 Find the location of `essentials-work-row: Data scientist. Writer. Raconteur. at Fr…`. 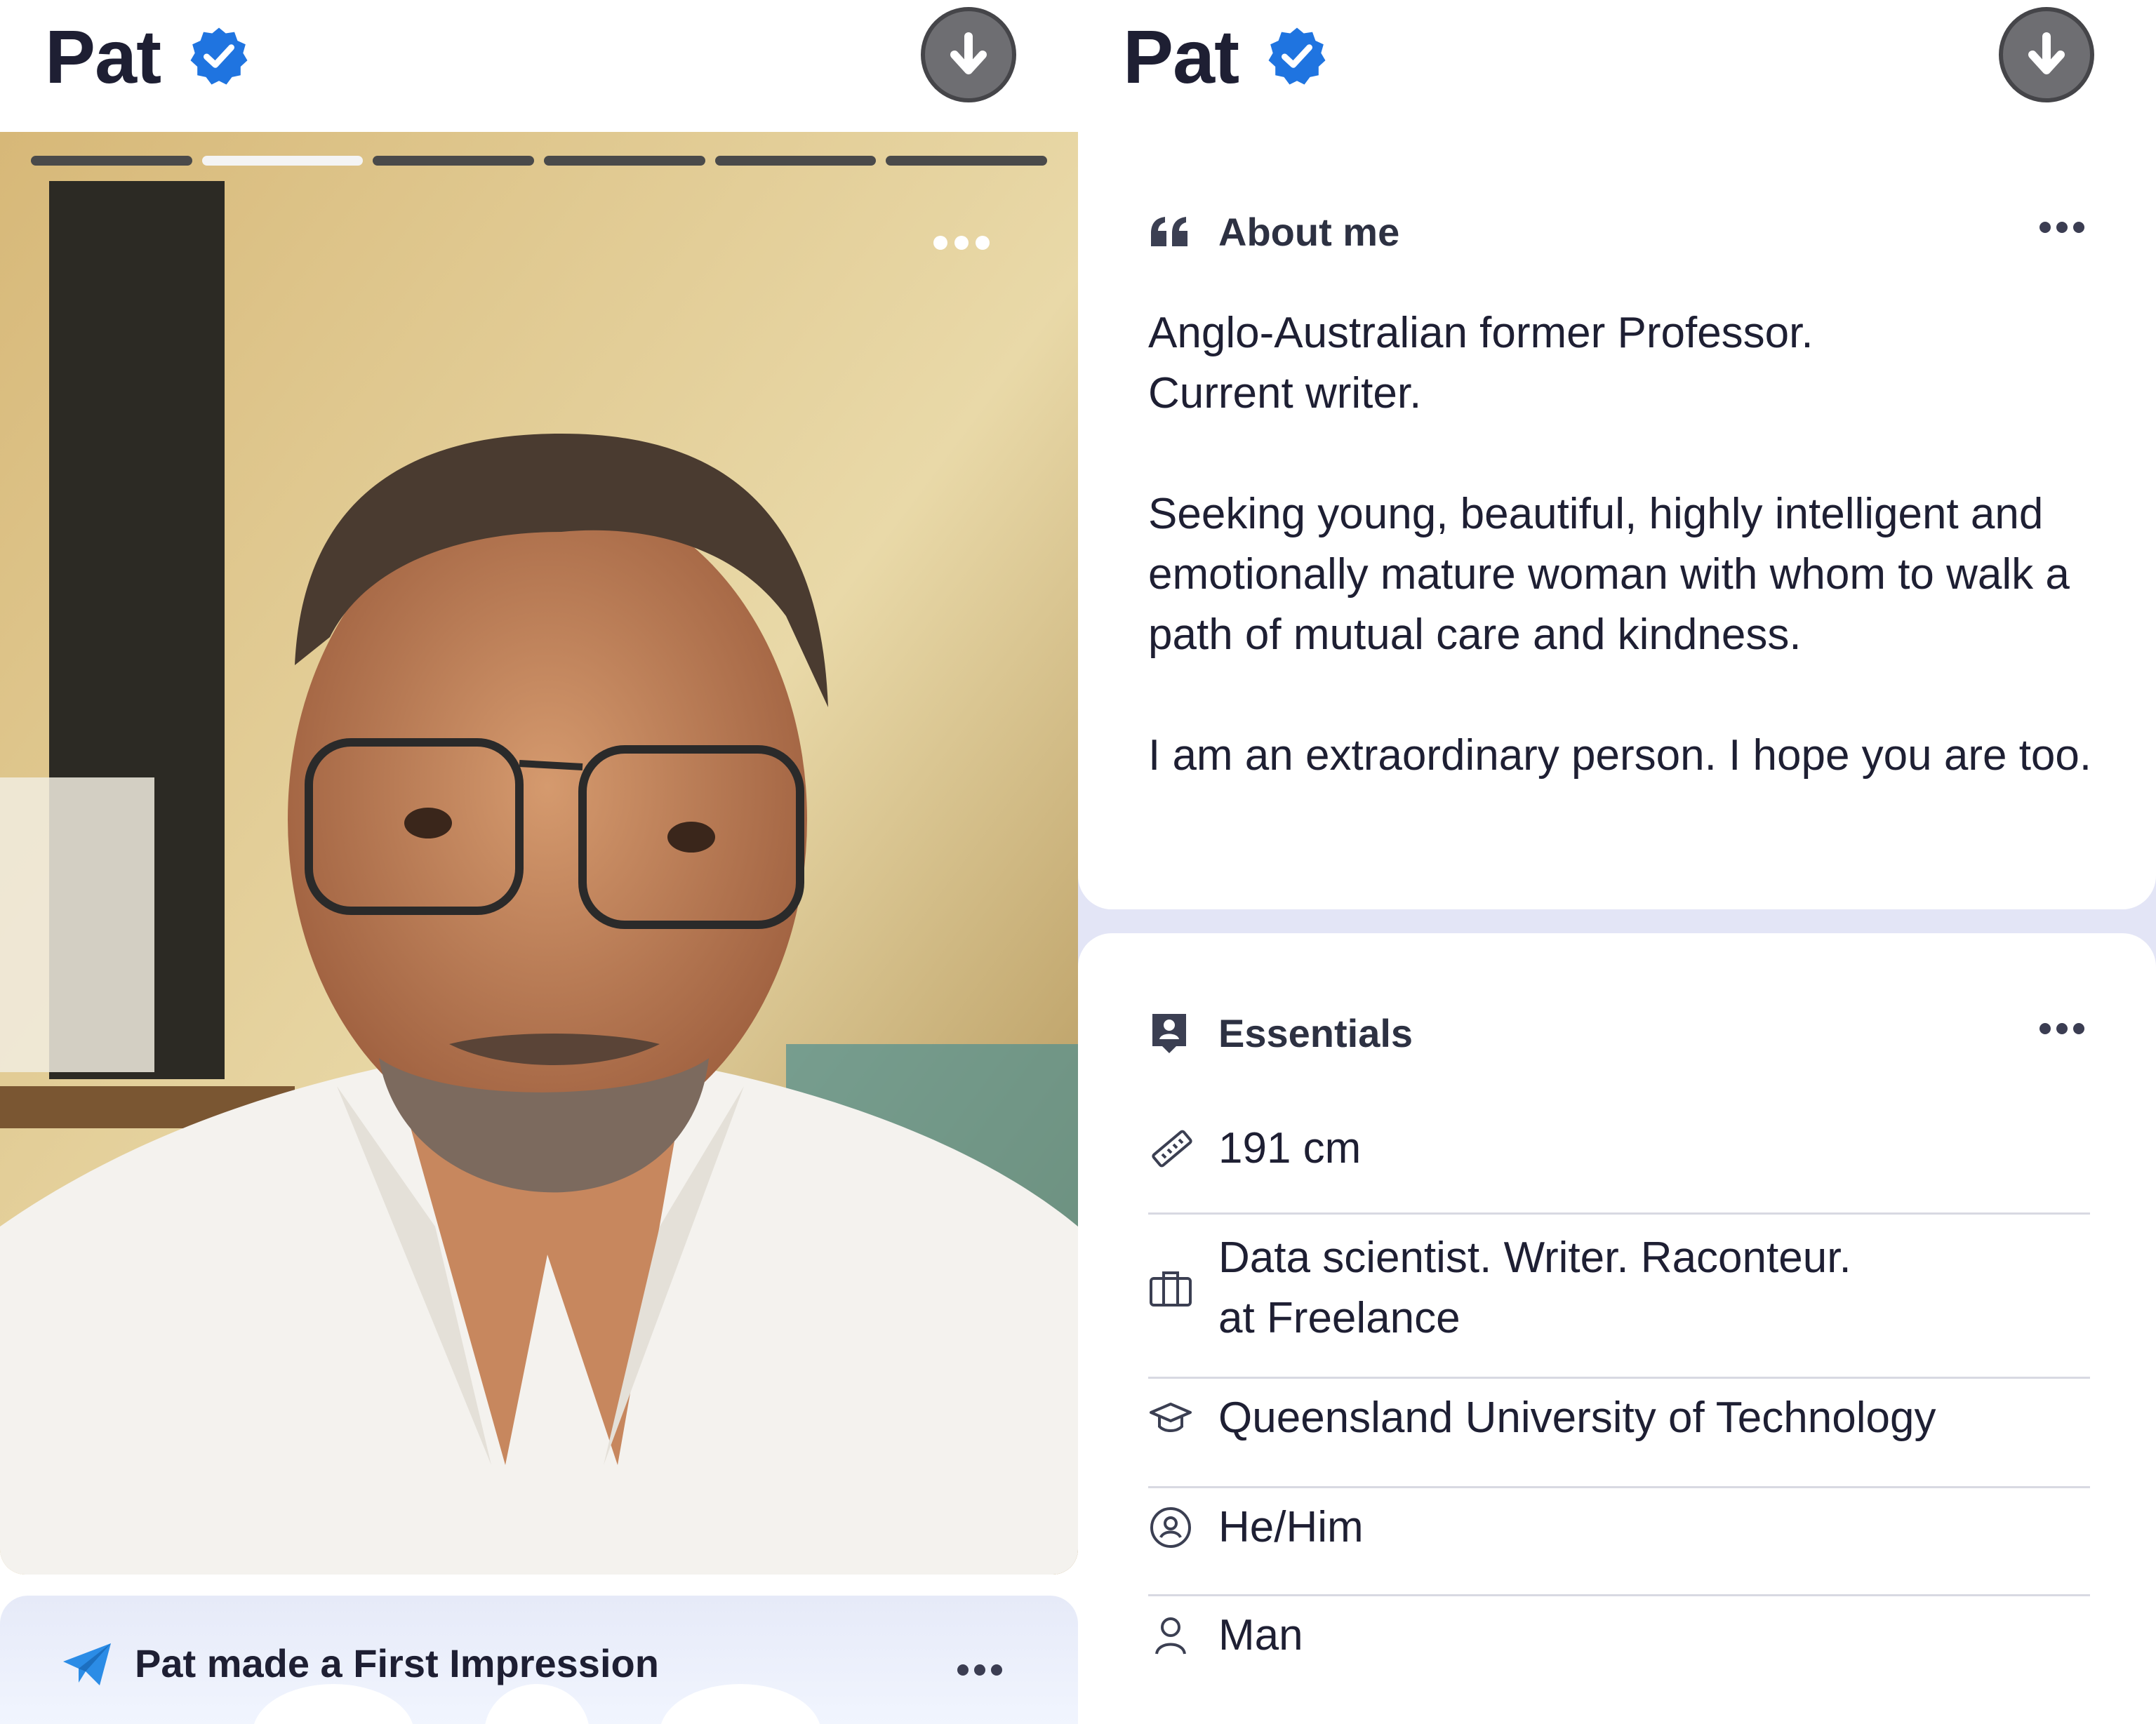

essentials-work-row: Data scientist. Writer. Raconteur. at Fr… is located at coordinates (1619, 1288).